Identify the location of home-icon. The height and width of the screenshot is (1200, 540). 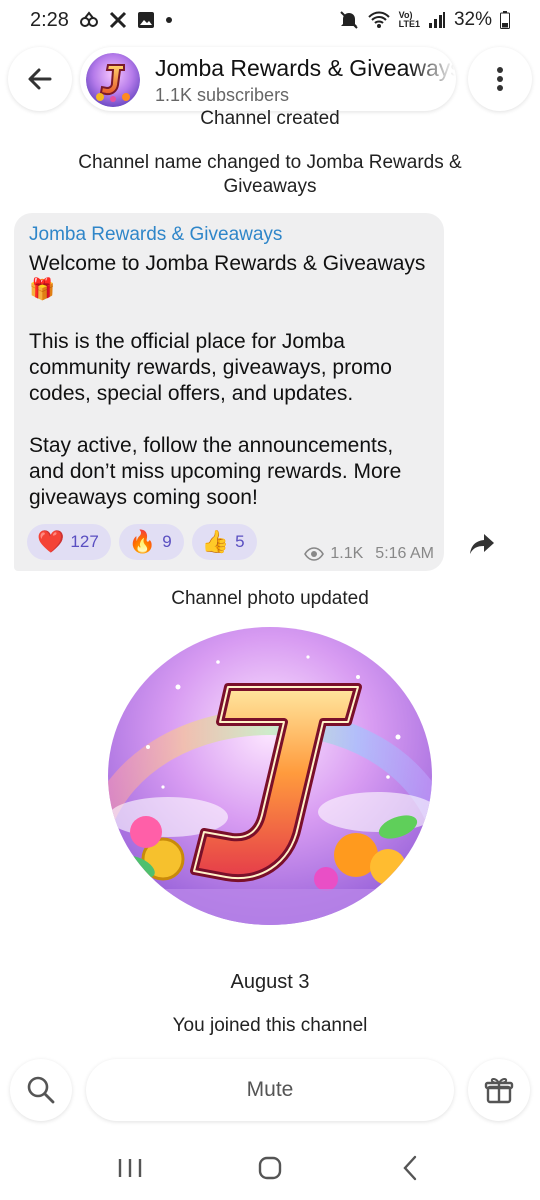
(270, 1167).